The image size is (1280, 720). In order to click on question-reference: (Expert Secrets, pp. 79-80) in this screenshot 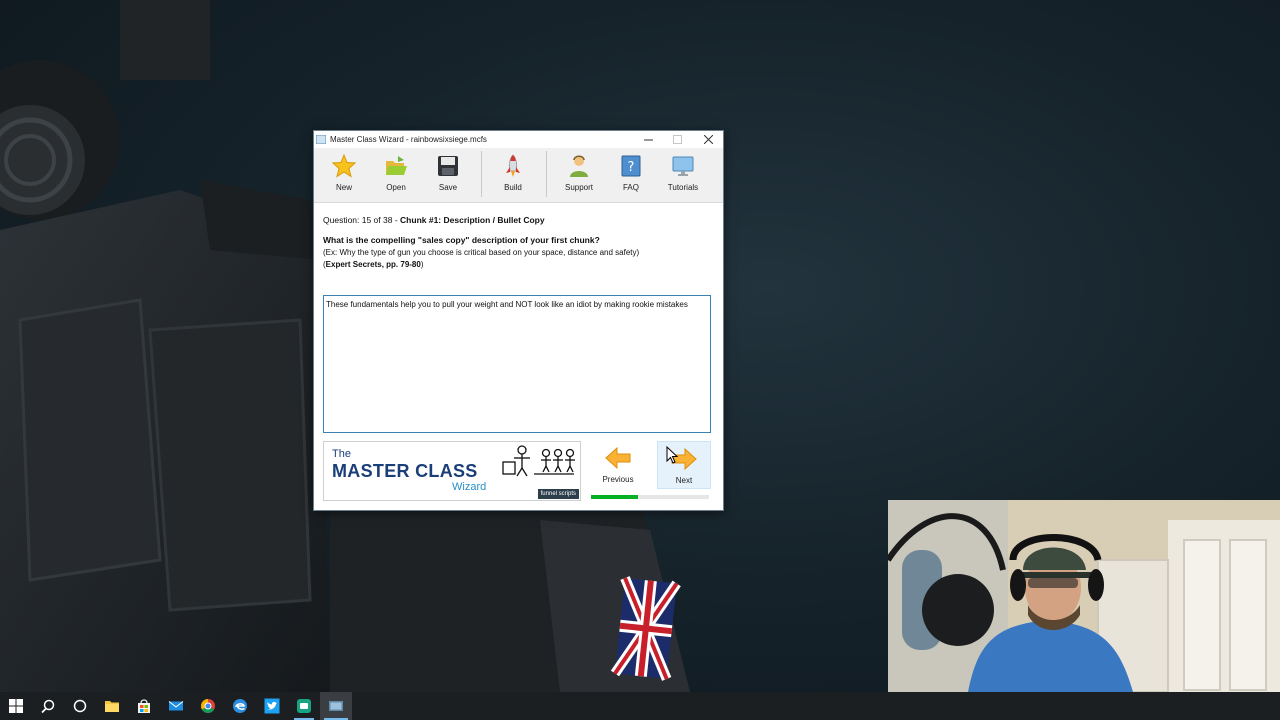, I will do `click(373, 264)`.